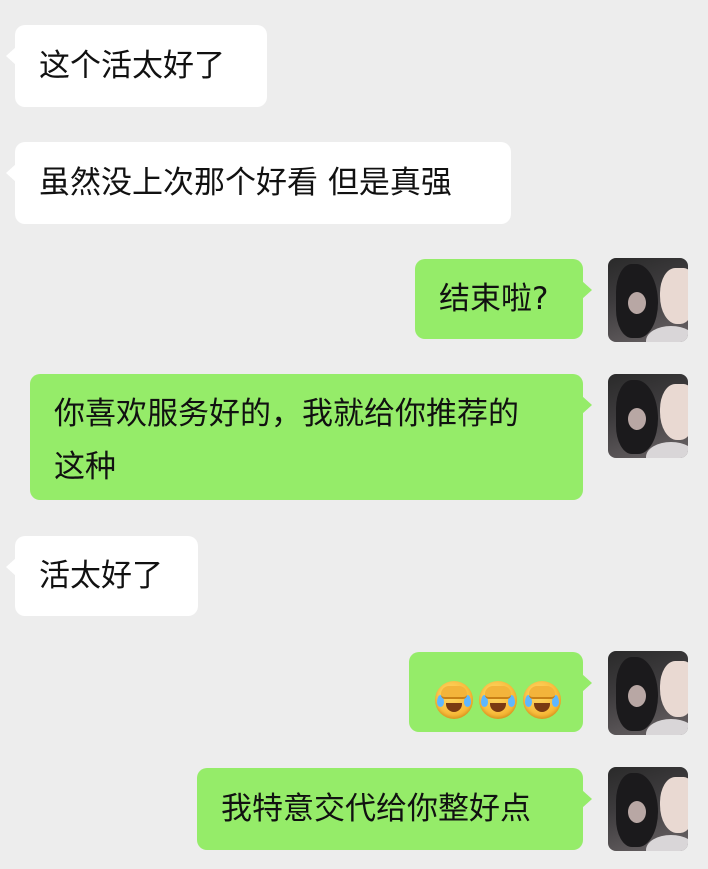 The height and width of the screenshot is (869, 708). I want to click on outgoing-message: 我特意交代给你整好点, so click(394, 809).